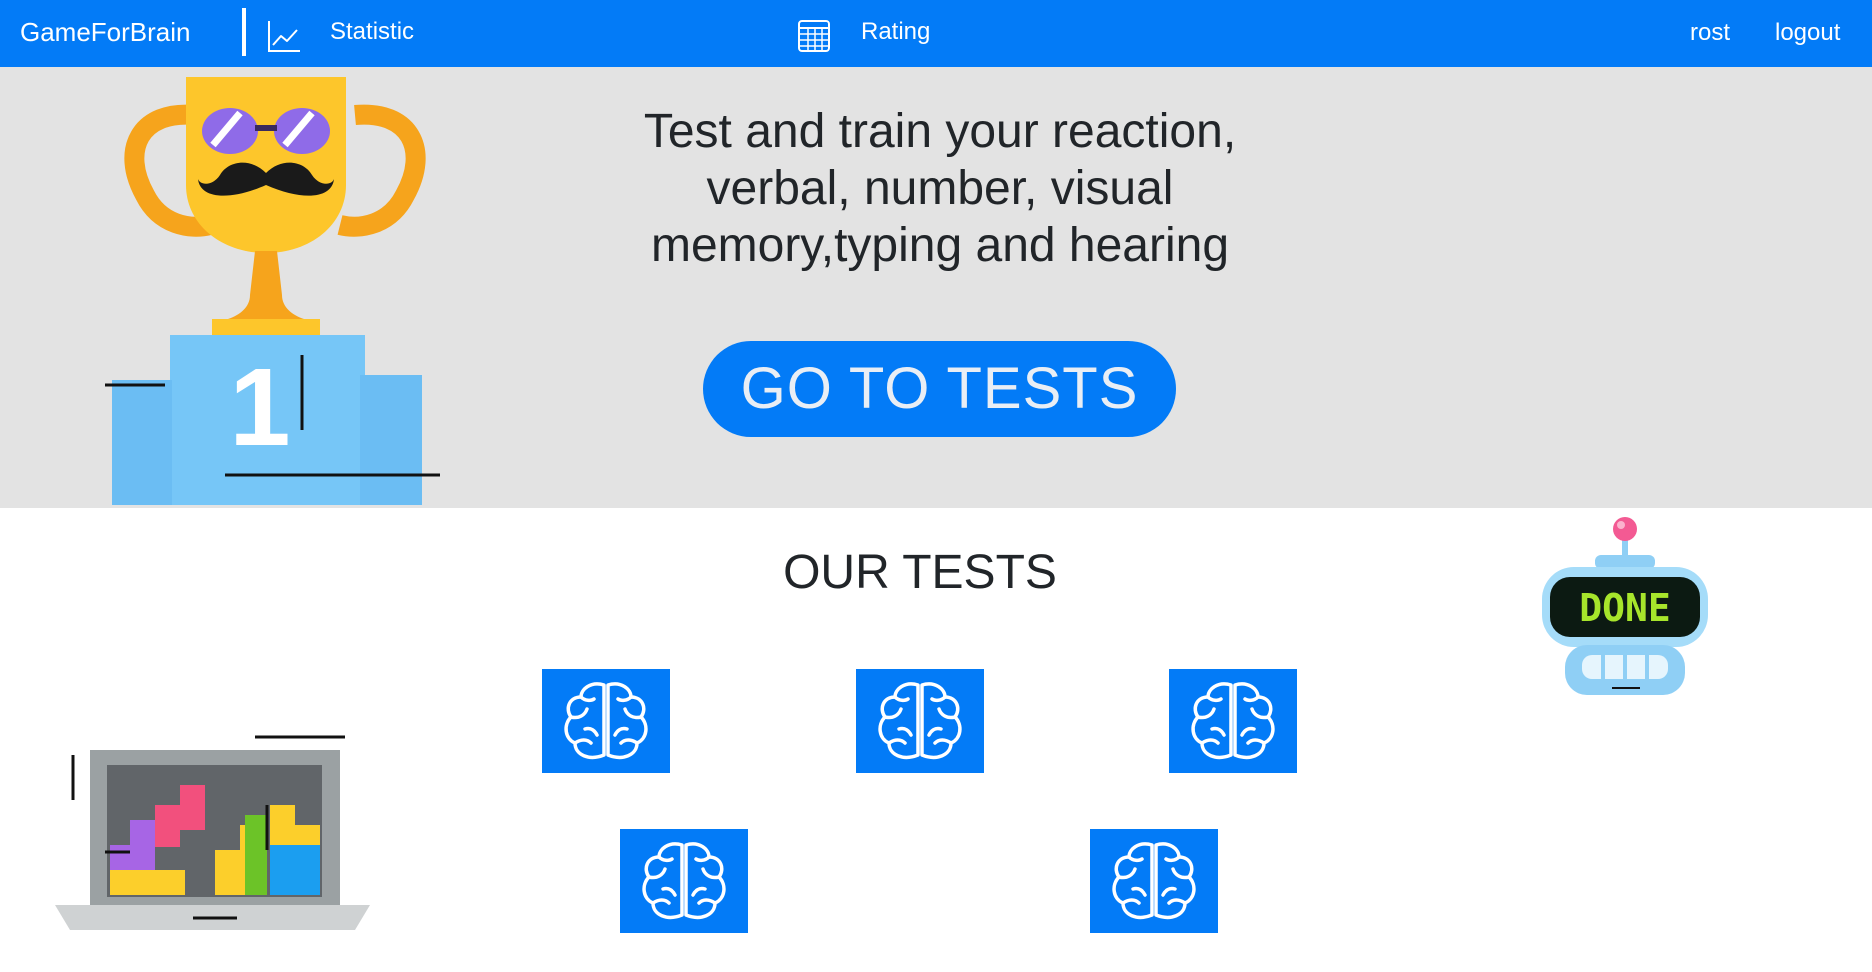 This screenshot has height=972, width=1872. Describe the element at coordinates (244, 32) in the screenshot. I see `nav-divider` at that location.